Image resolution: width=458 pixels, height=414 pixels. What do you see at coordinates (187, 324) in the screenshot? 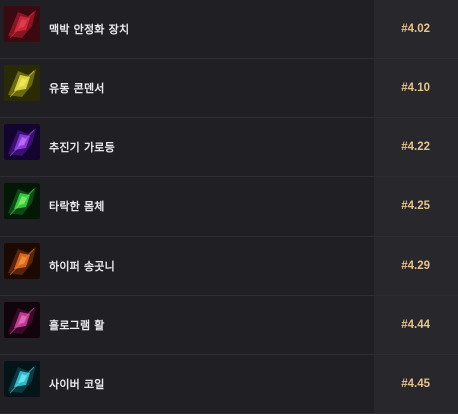
I see `item-info-cell: 홀로그램 활` at bounding box center [187, 324].